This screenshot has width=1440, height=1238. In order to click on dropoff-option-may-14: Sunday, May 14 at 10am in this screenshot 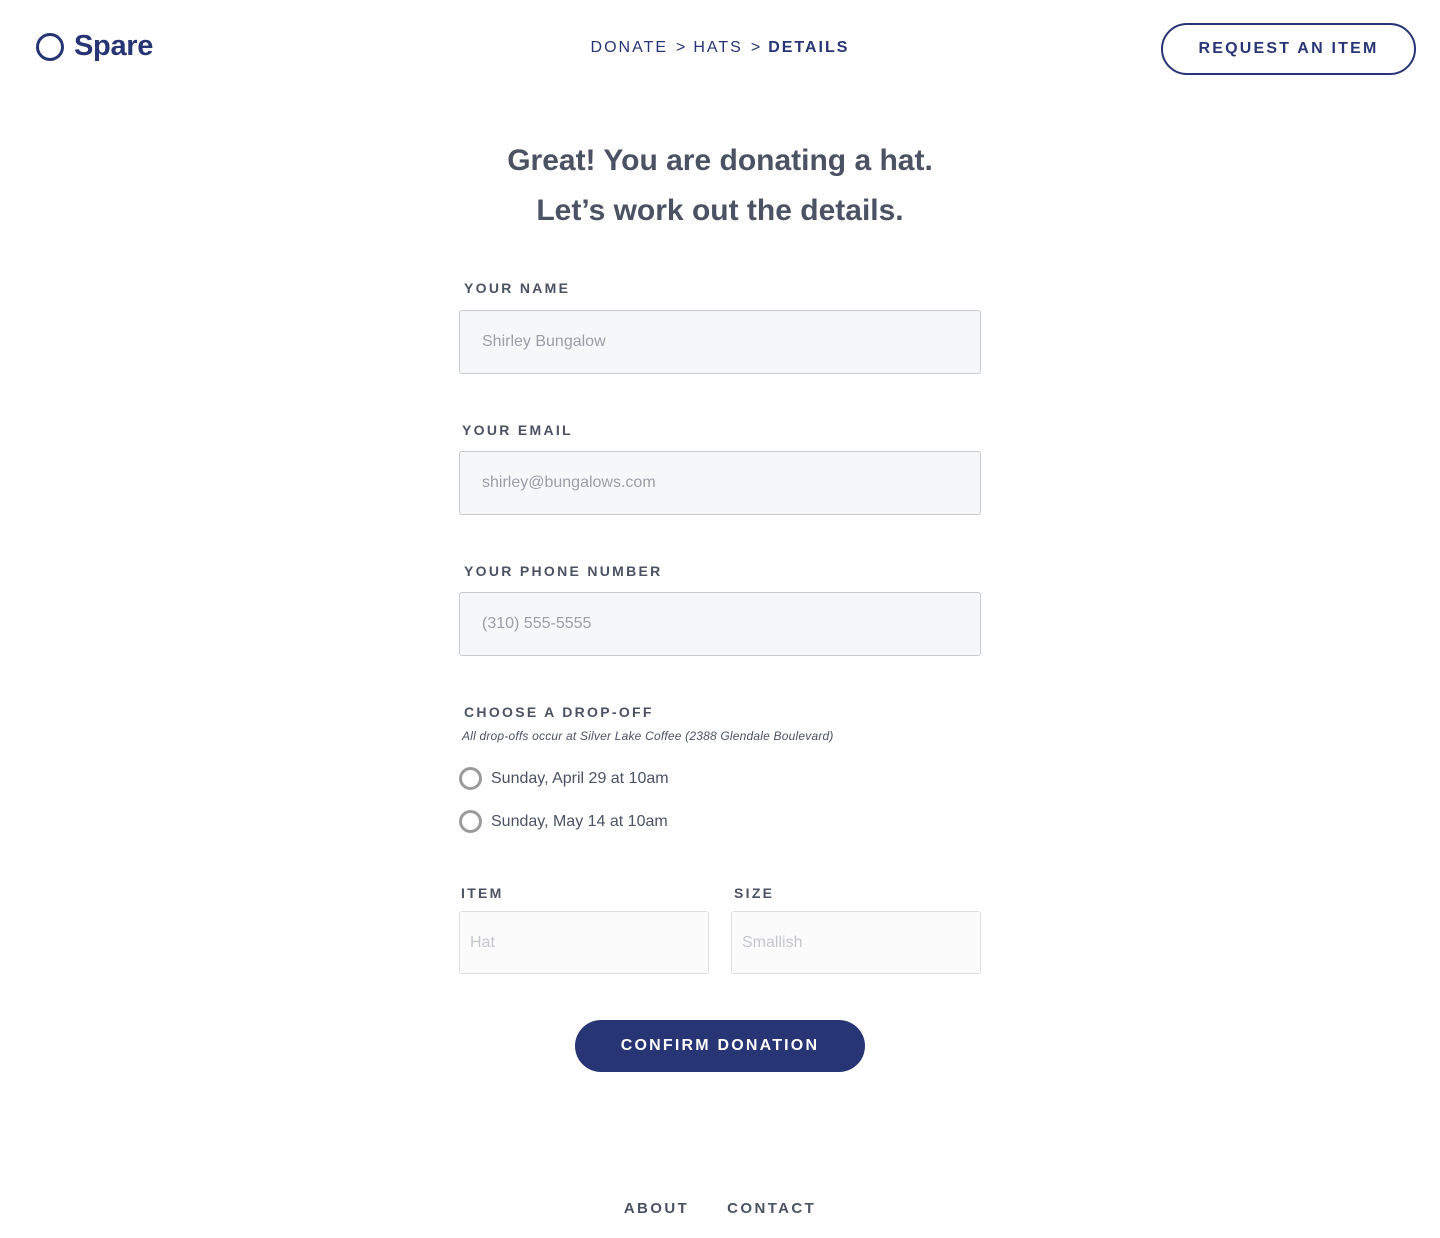, I will do `click(563, 821)`.